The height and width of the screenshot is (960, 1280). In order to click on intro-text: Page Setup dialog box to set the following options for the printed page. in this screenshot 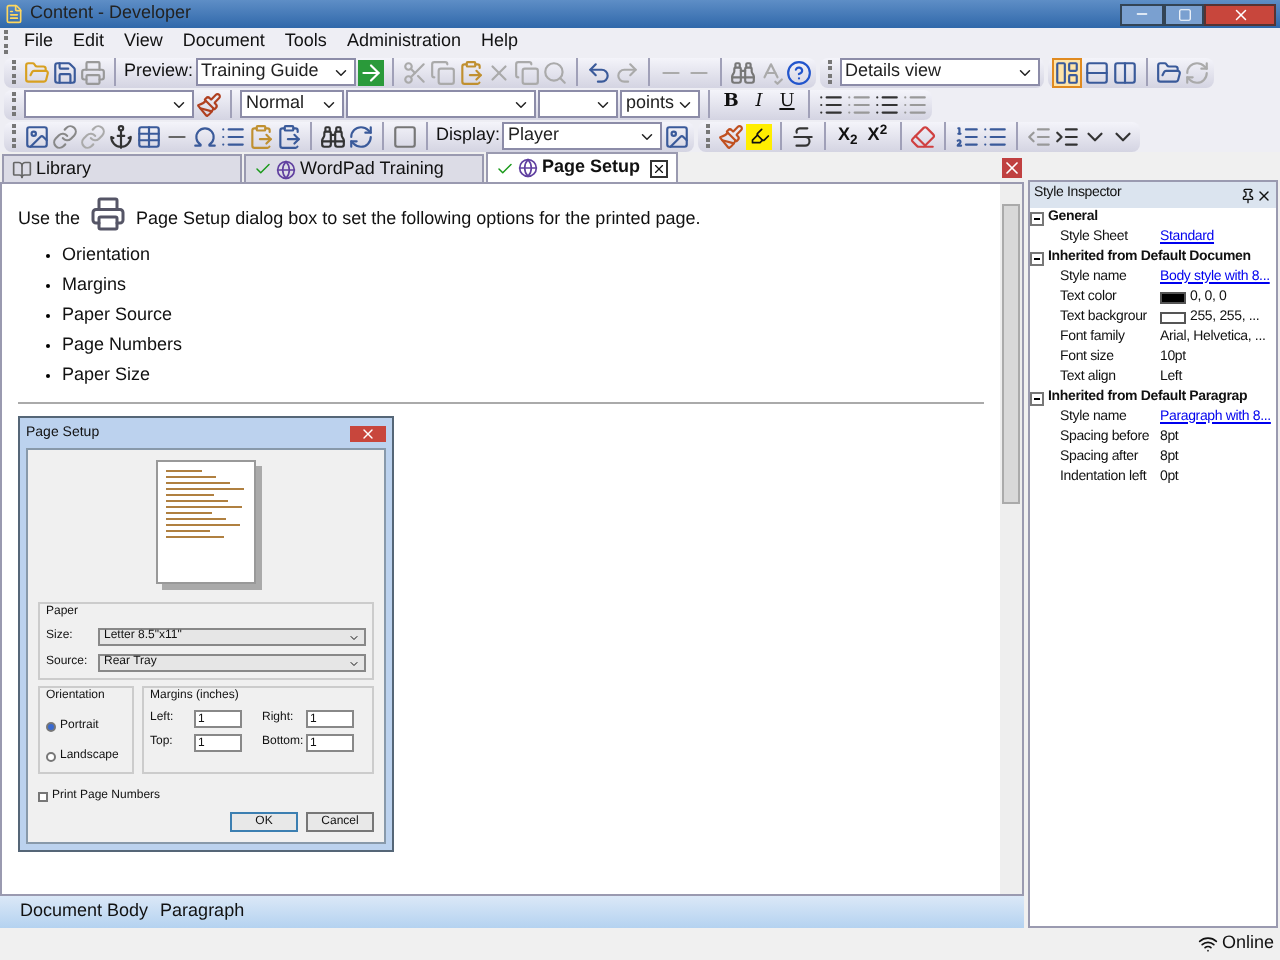, I will do `click(418, 218)`.